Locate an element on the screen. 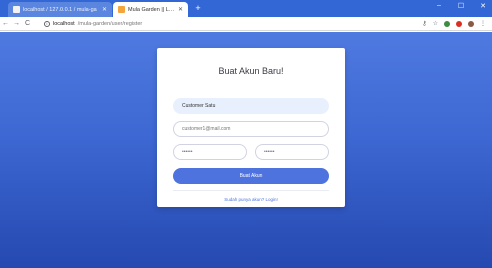  close-window-icon: ✕ is located at coordinates (483, 6).